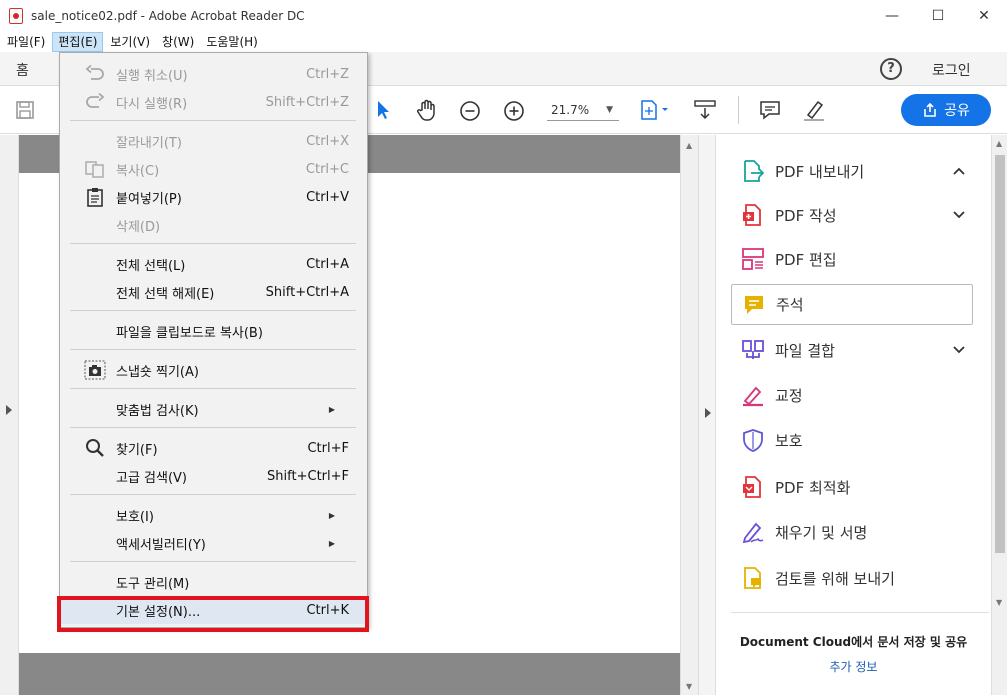  I want to click on menu-item-manage-tools: 도구 관리(M), so click(213, 582).